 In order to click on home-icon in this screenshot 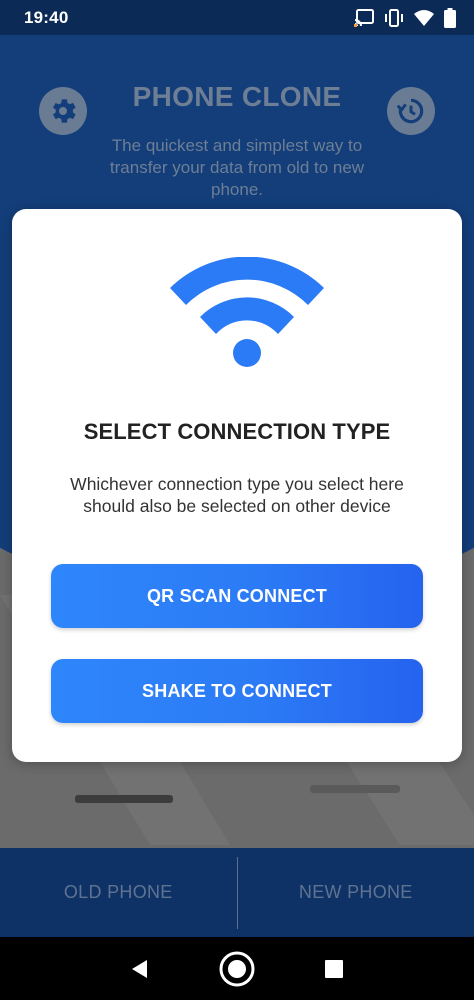, I will do `click(237, 969)`.